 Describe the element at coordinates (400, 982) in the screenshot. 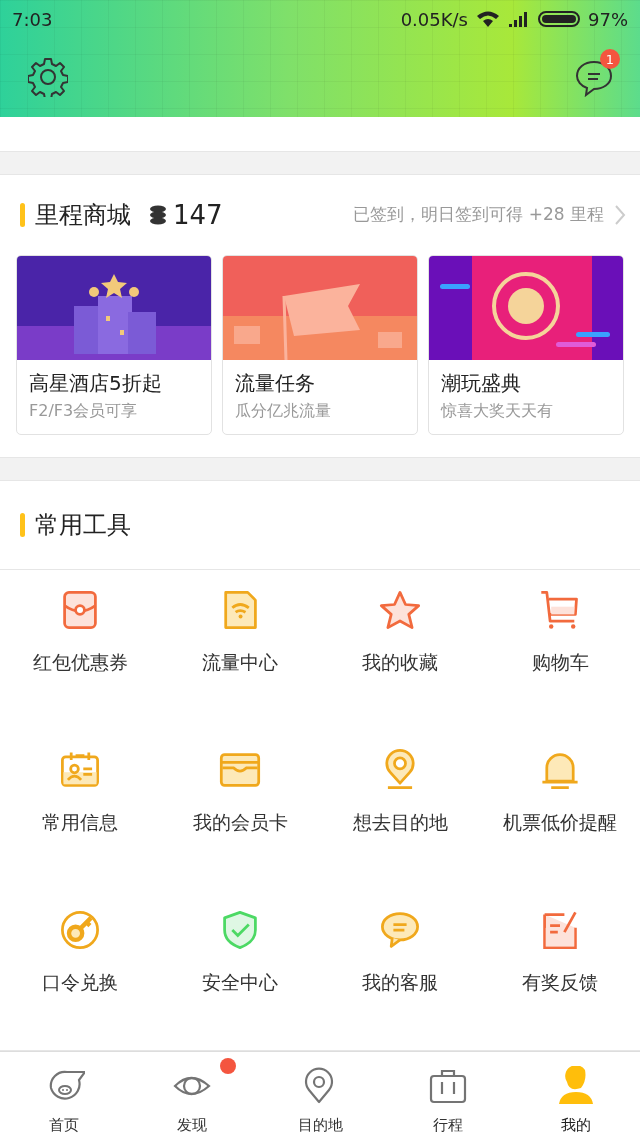

I see `tool-label: 我的客服` at that location.